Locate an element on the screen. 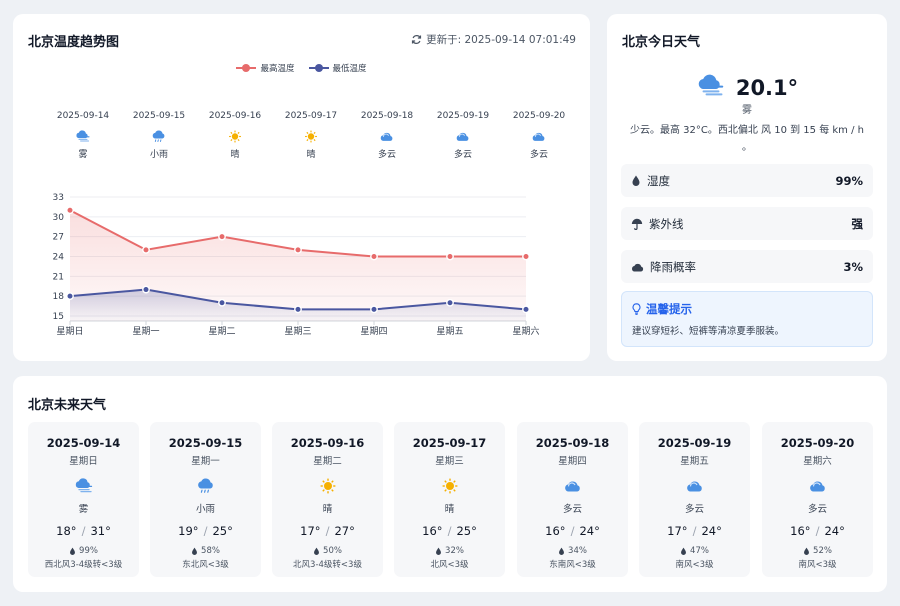 The width and height of the screenshot is (900, 606). today-temperature: 20.1° is located at coordinates (767, 88).